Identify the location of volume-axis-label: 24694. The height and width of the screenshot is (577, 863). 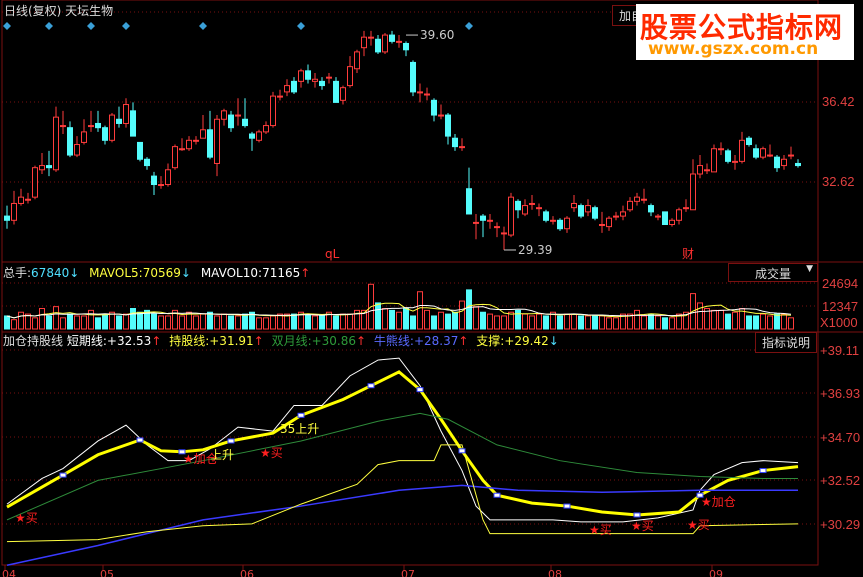
(840, 283).